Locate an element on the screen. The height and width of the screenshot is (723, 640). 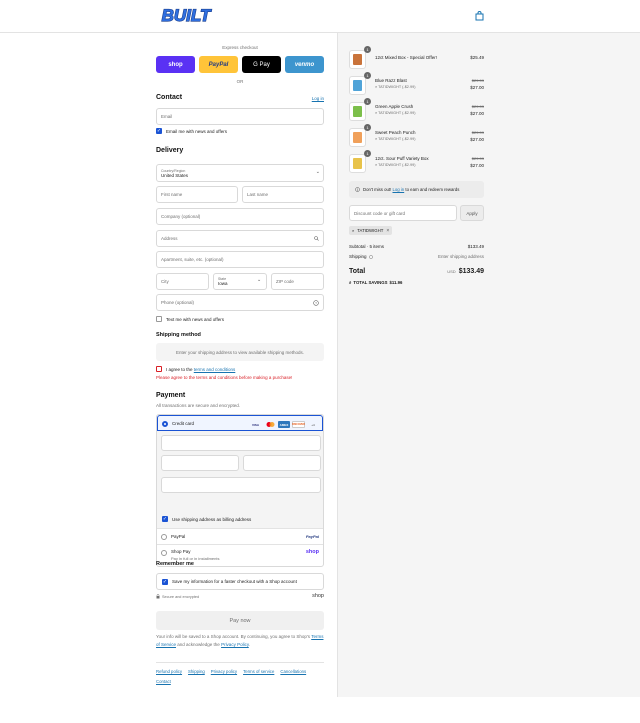
email-field: Email is located at coordinates (240, 116).